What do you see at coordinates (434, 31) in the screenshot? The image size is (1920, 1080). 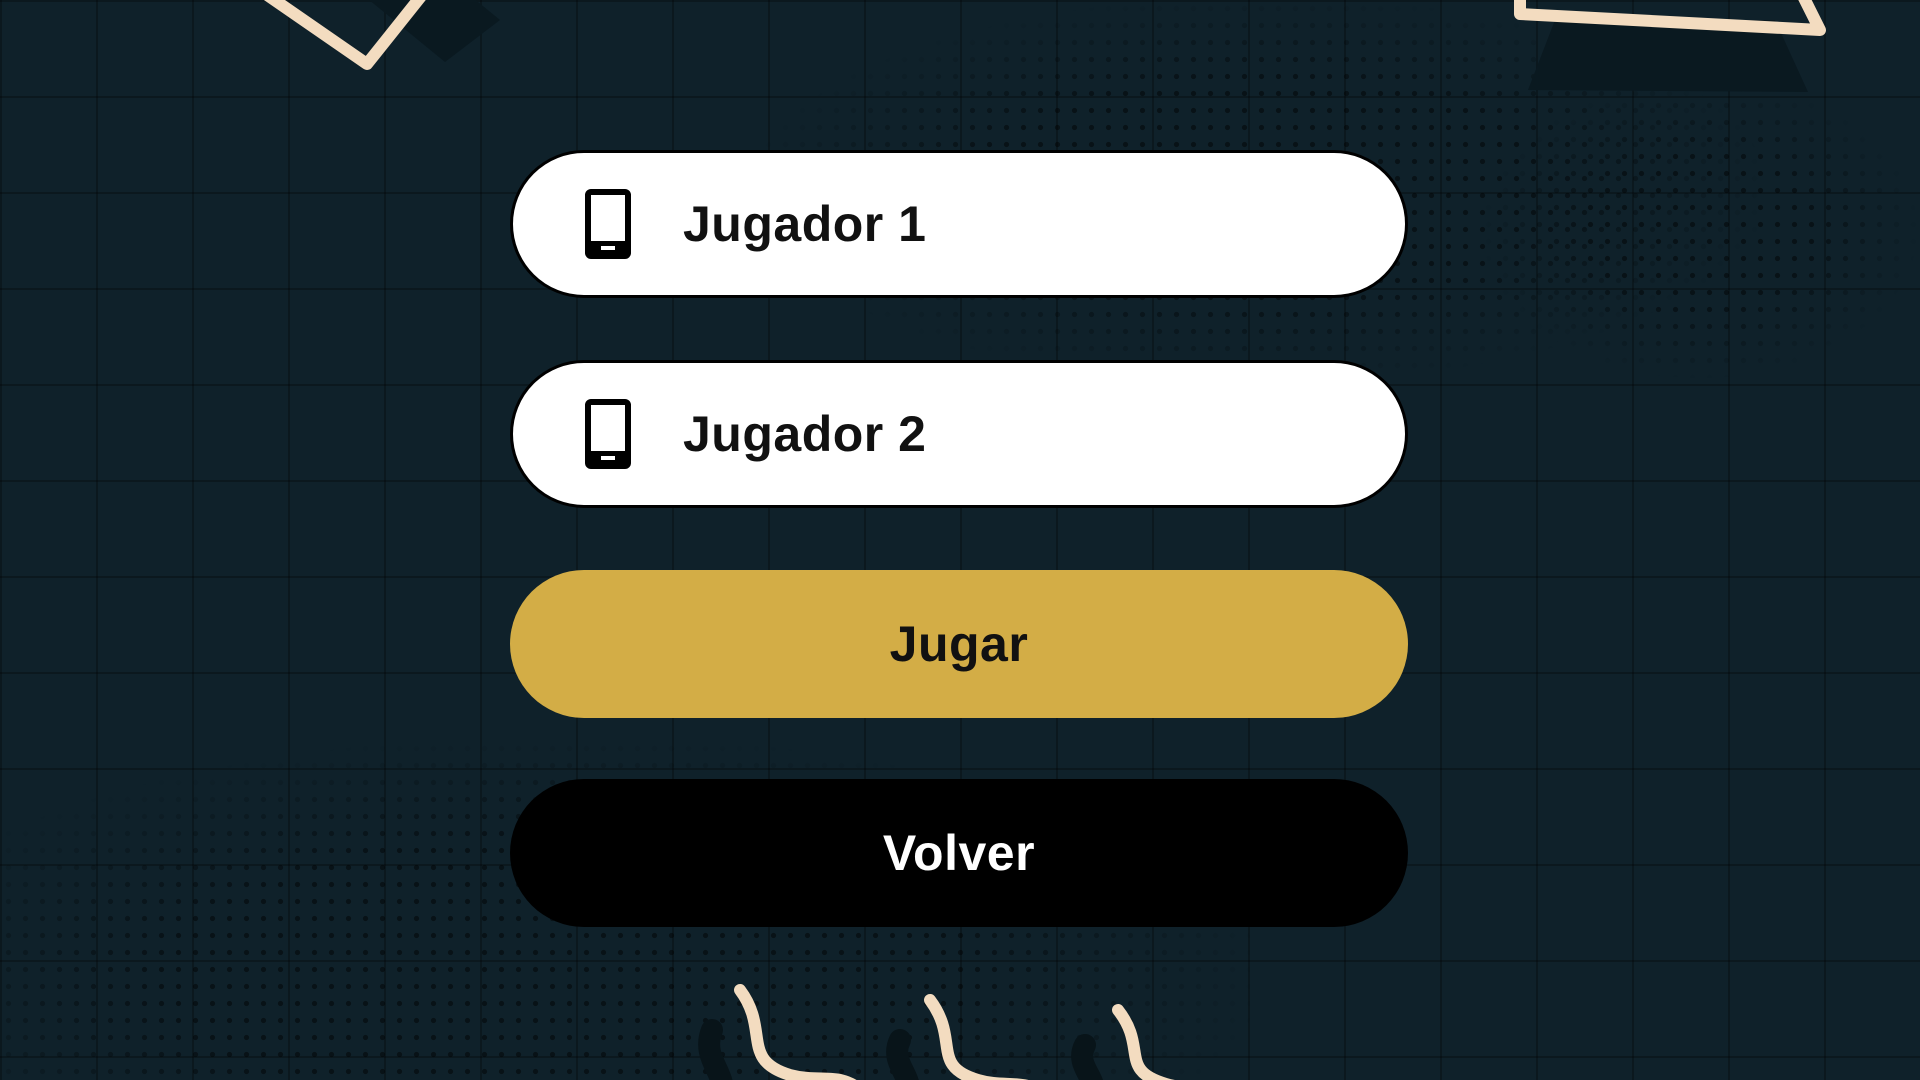 I see `square-shadow-decoration` at bounding box center [434, 31].